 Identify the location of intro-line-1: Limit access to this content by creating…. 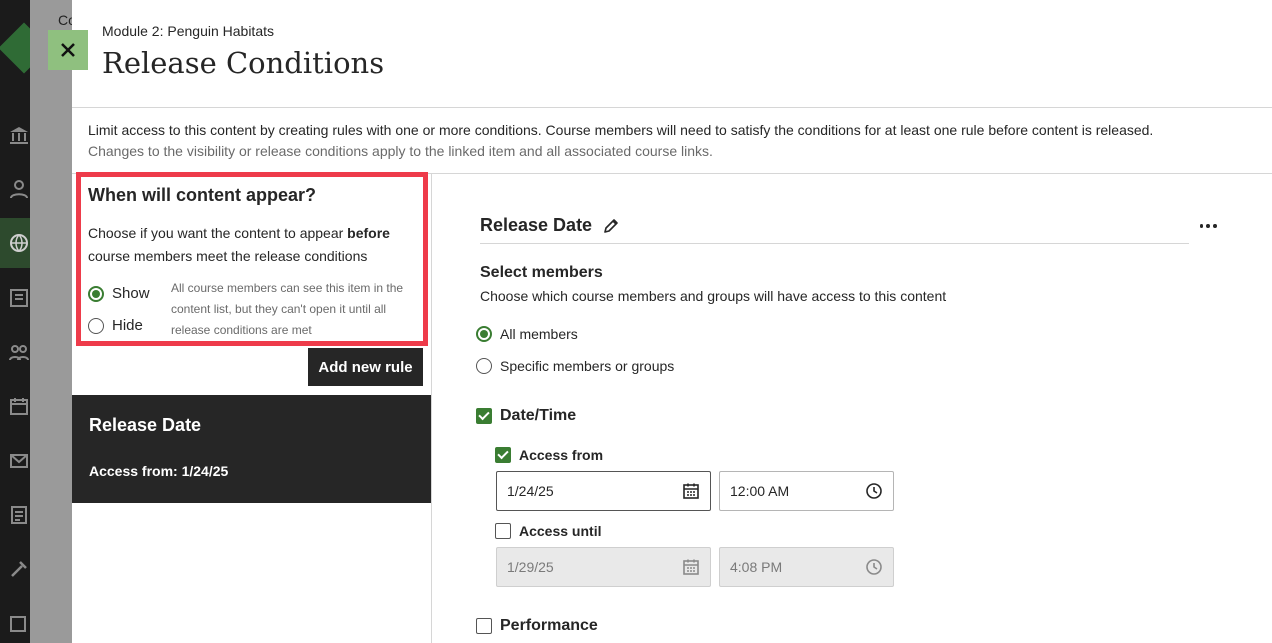
(621, 130).